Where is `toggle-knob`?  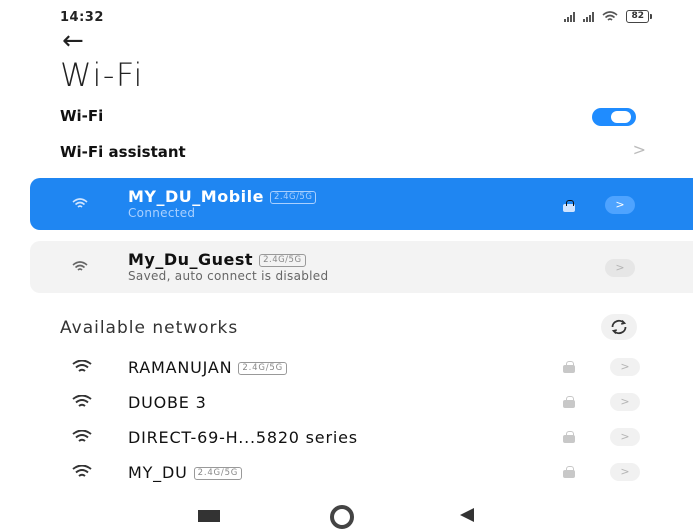 toggle-knob is located at coordinates (621, 117).